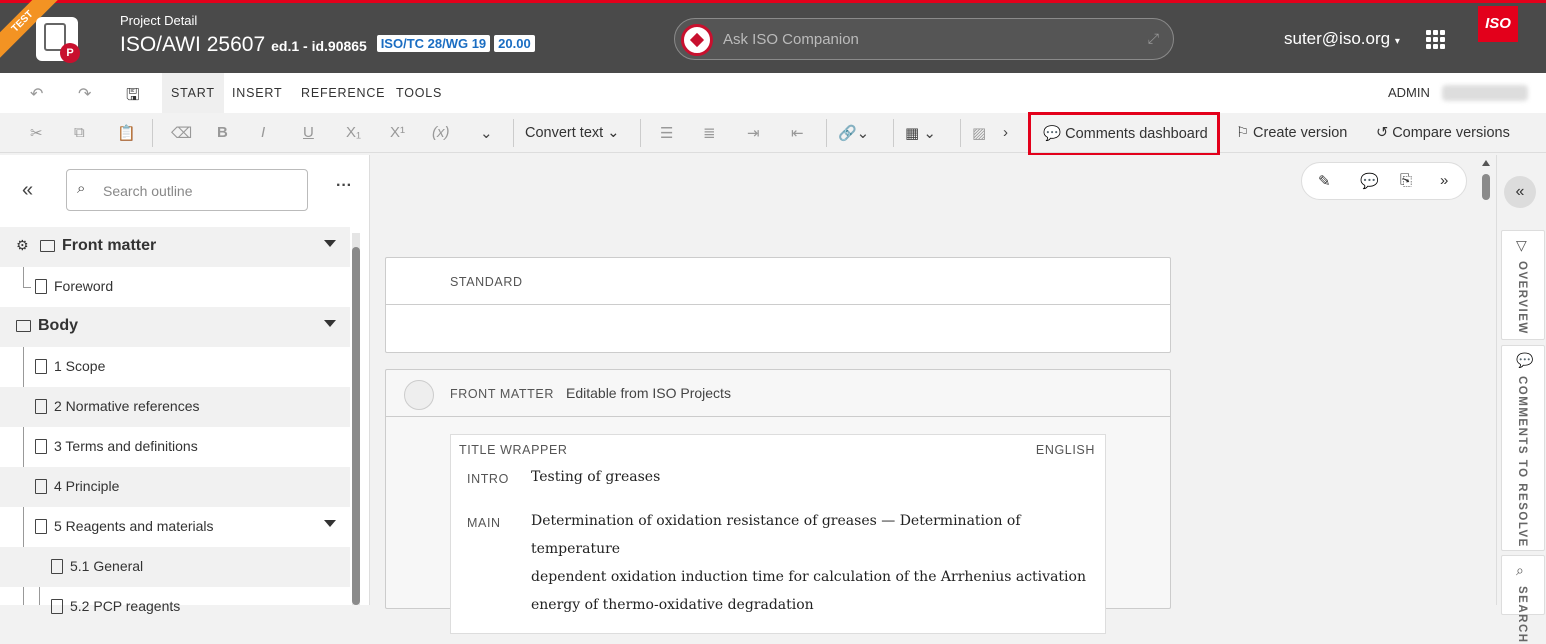 Image resolution: width=1546 pixels, height=644 pixels. Describe the element at coordinates (1520, 192) in the screenshot. I see `expand-panel-icon: «` at that location.